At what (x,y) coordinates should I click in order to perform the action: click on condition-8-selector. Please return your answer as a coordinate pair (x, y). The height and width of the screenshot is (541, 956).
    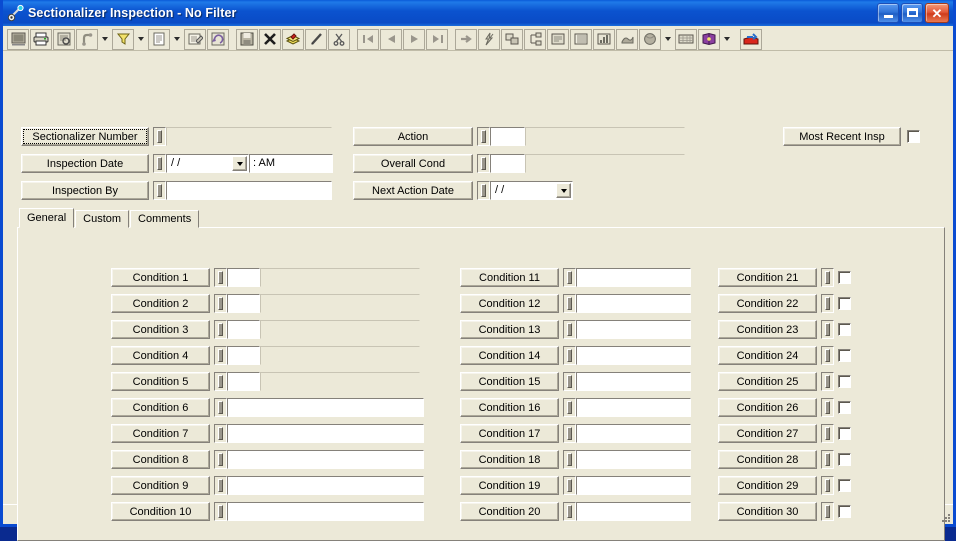
    Looking at the image, I should click on (220, 459).